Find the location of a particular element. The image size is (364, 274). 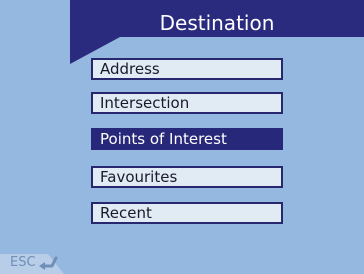

menu-item-points-of-interest: Points of Interest is located at coordinates (187, 139).